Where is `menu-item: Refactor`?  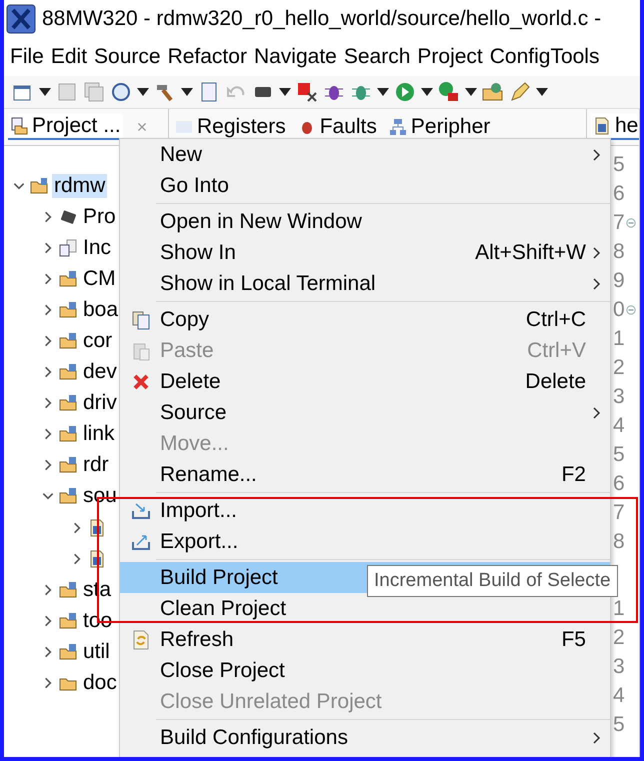 menu-item: Refactor is located at coordinates (207, 57).